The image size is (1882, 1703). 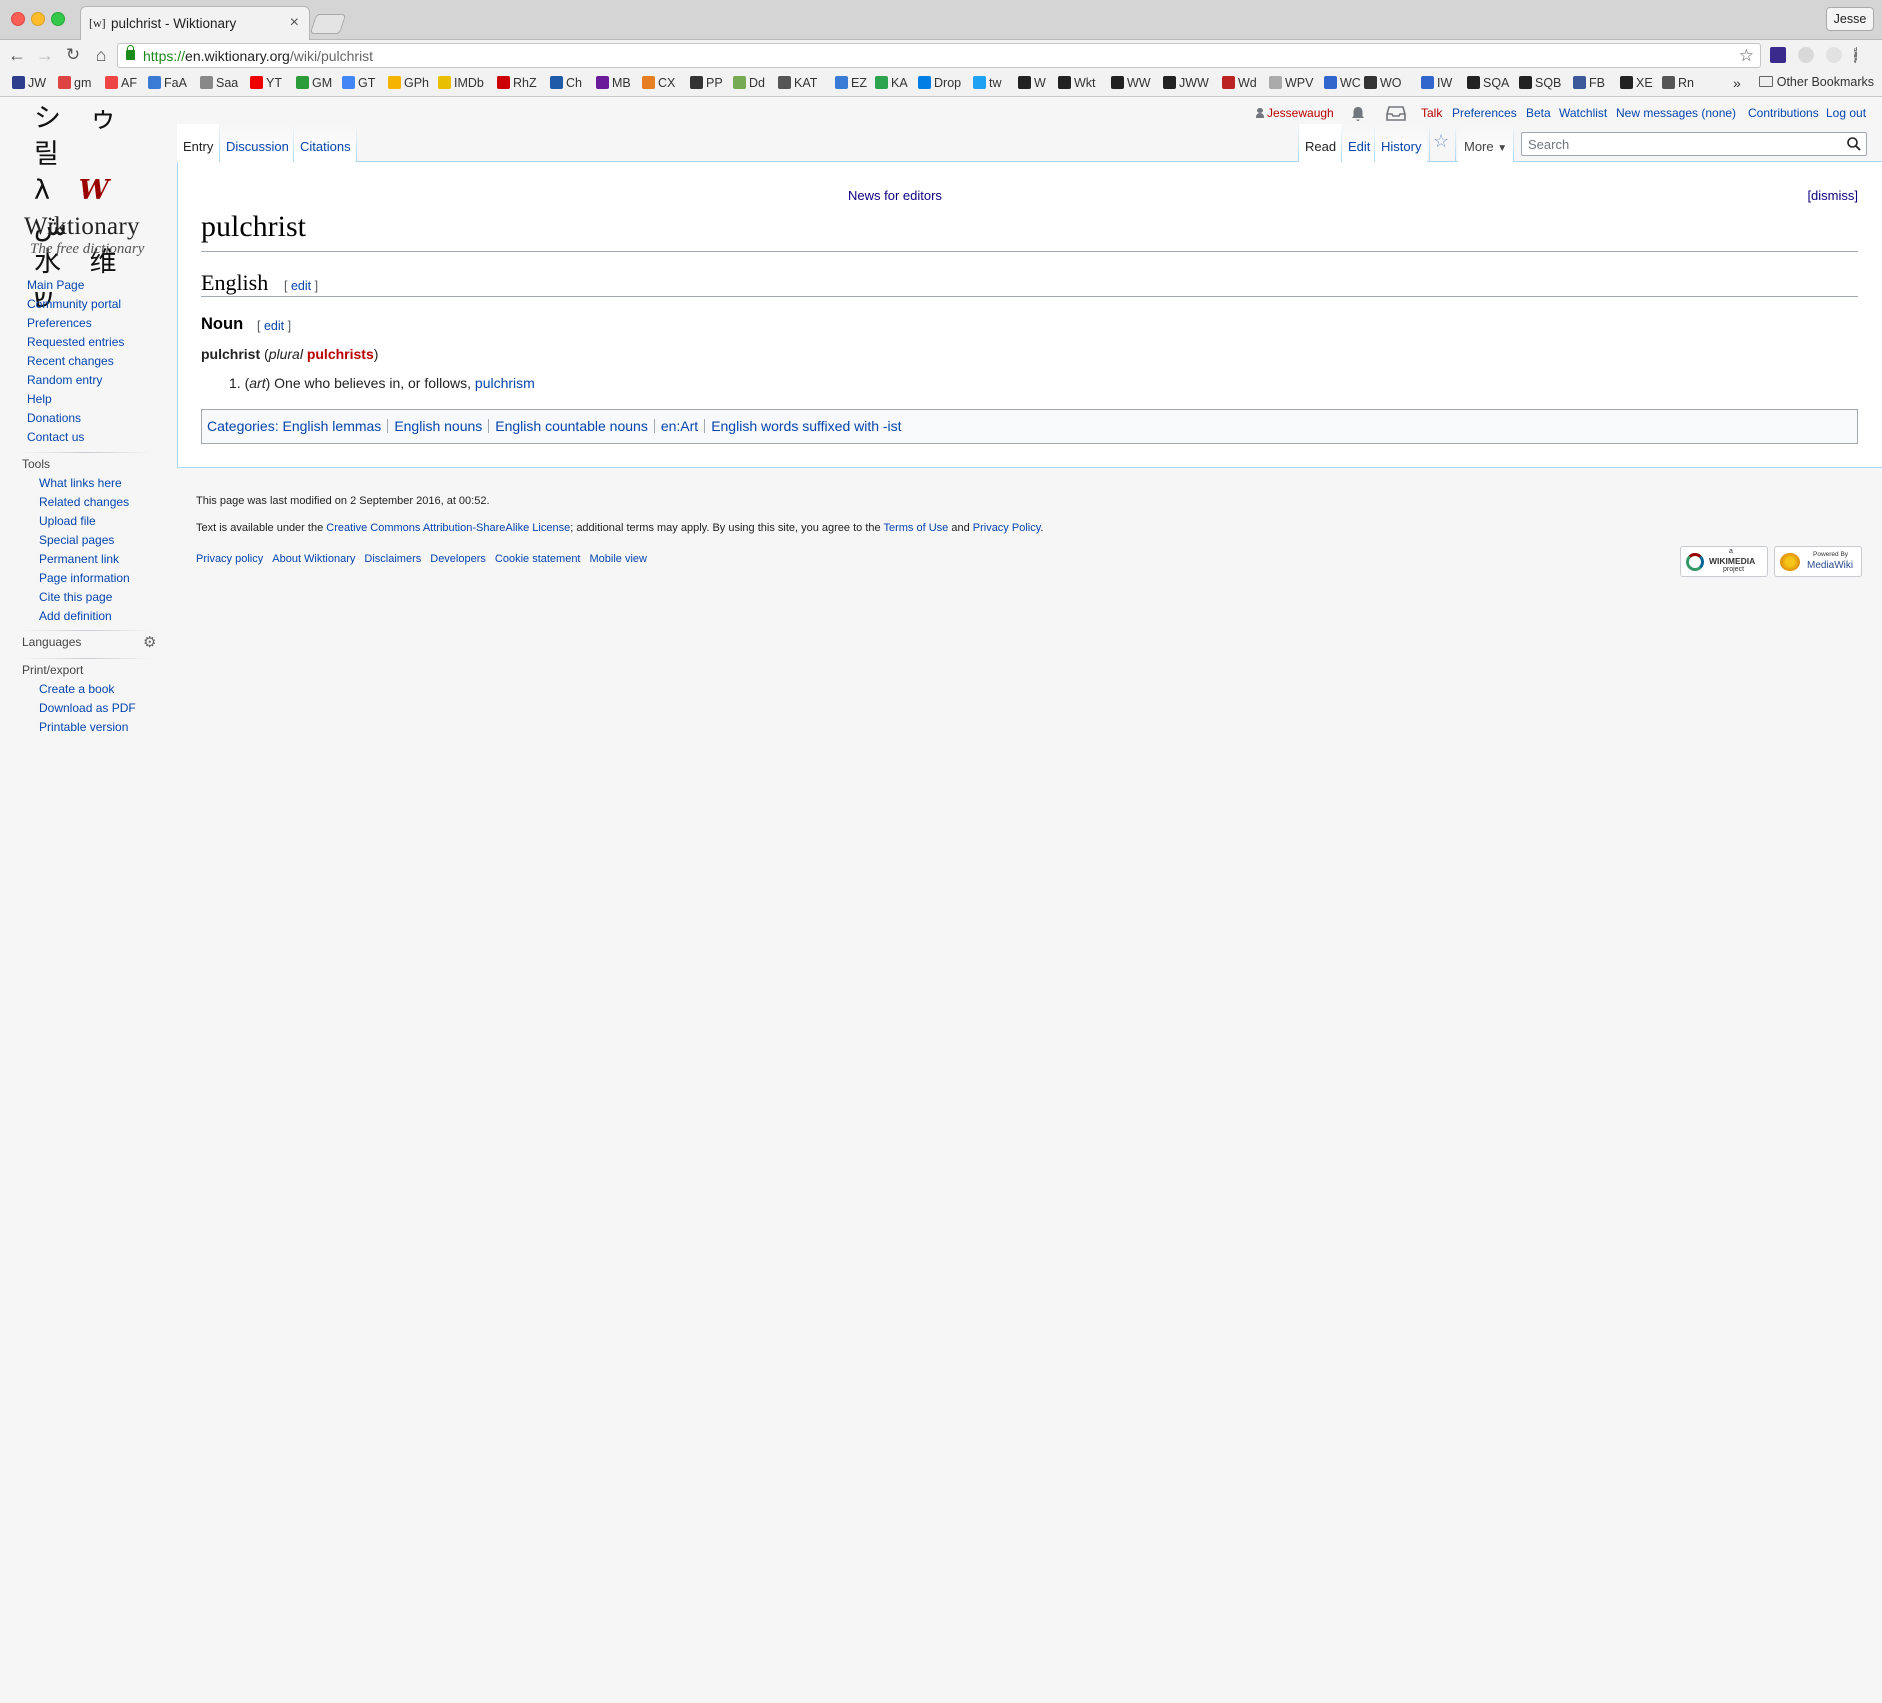 What do you see at coordinates (257, 143) in the screenshot?
I see `tab-discussion: Discussion` at bounding box center [257, 143].